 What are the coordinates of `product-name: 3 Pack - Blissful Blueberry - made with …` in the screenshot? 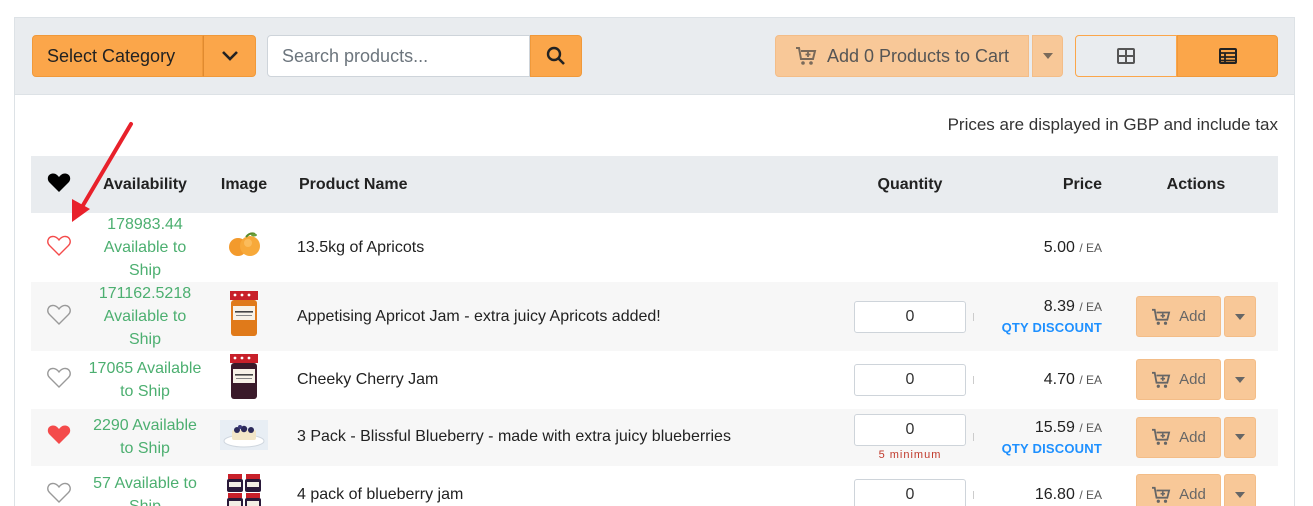 It's located at (563, 437).